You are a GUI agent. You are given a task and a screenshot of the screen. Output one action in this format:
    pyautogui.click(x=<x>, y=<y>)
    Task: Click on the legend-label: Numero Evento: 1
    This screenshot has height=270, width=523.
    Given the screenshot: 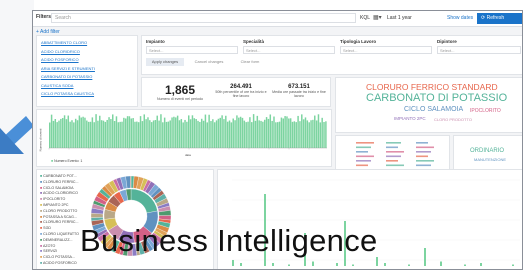 What is the action you would take?
    pyautogui.click(x=68, y=161)
    